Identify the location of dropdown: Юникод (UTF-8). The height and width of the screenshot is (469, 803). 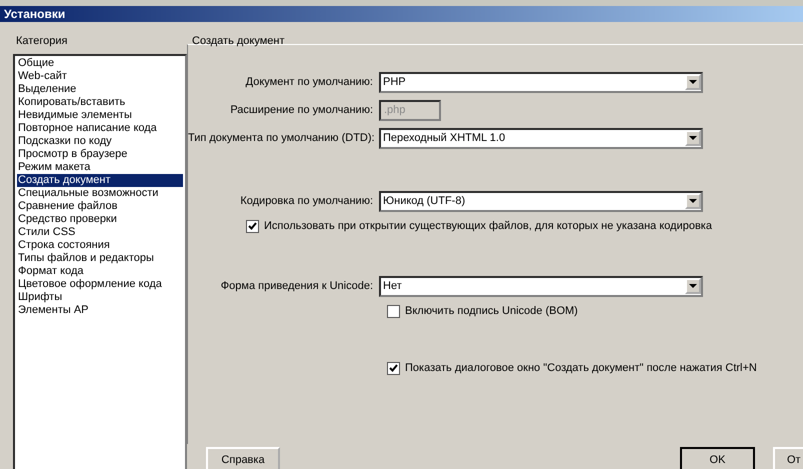
(541, 201).